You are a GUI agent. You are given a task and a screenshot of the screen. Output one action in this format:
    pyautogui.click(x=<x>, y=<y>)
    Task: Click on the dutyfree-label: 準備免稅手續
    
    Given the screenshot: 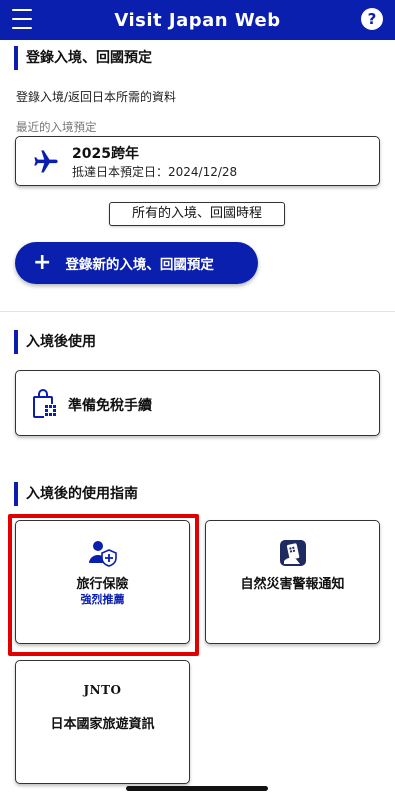 What is the action you would take?
    pyautogui.click(x=110, y=406)
    